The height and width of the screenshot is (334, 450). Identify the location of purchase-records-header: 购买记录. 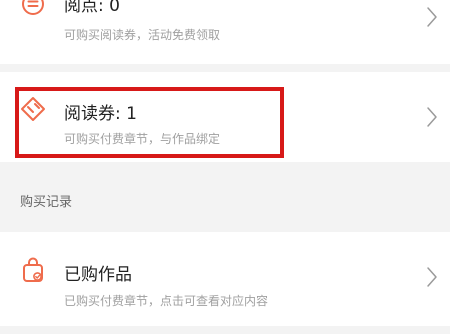
(46, 202).